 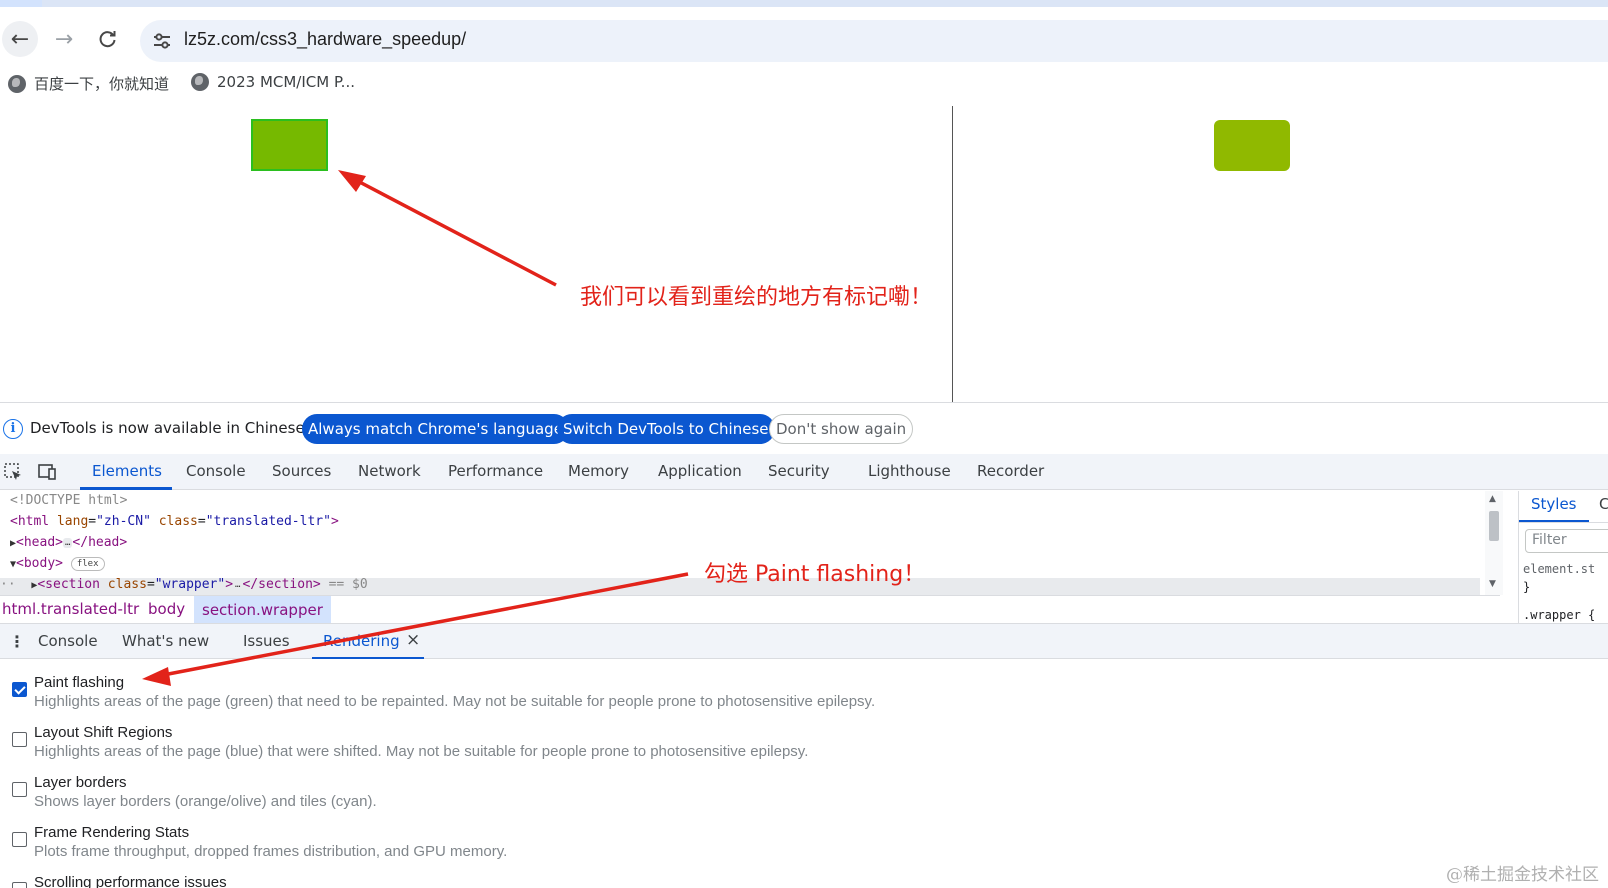 What do you see at coordinates (47, 472) in the screenshot?
I see `device-toolbar-icon` at bounding box center [47, 472].